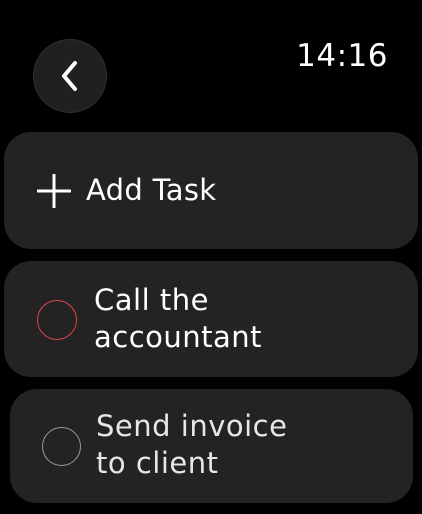  Describe the element at coordinates (192, 444) in the screenshot. I see `task-title: Send invoice to client` at that location.